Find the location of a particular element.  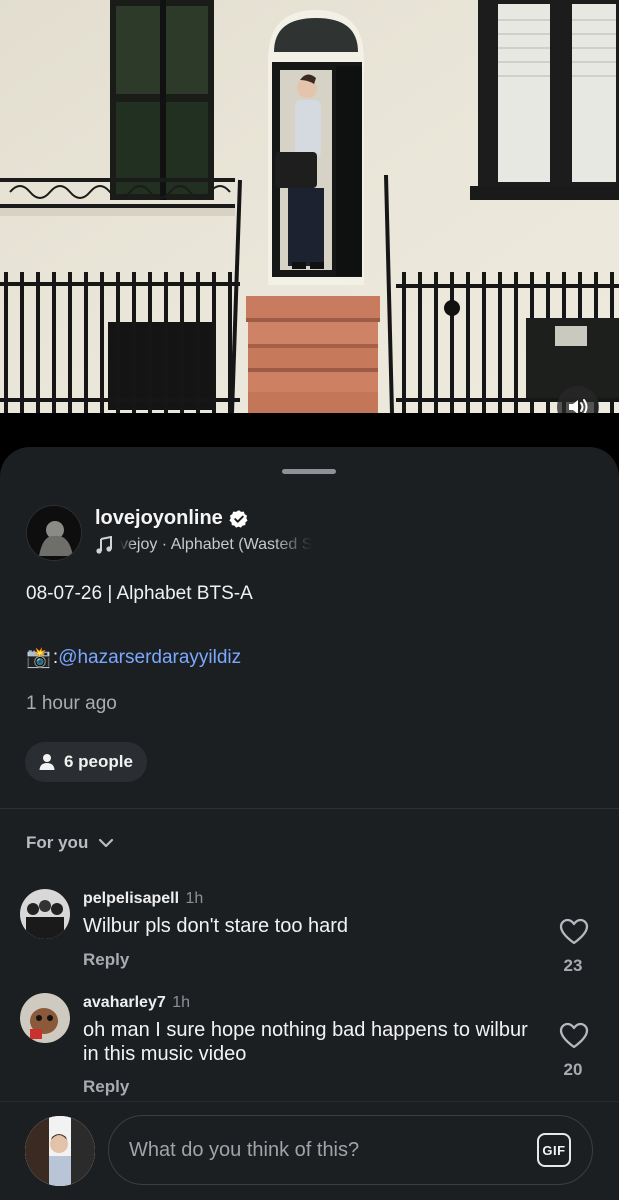

comment-header: pelpelisapell 1h is located at coordinates (143, 899).